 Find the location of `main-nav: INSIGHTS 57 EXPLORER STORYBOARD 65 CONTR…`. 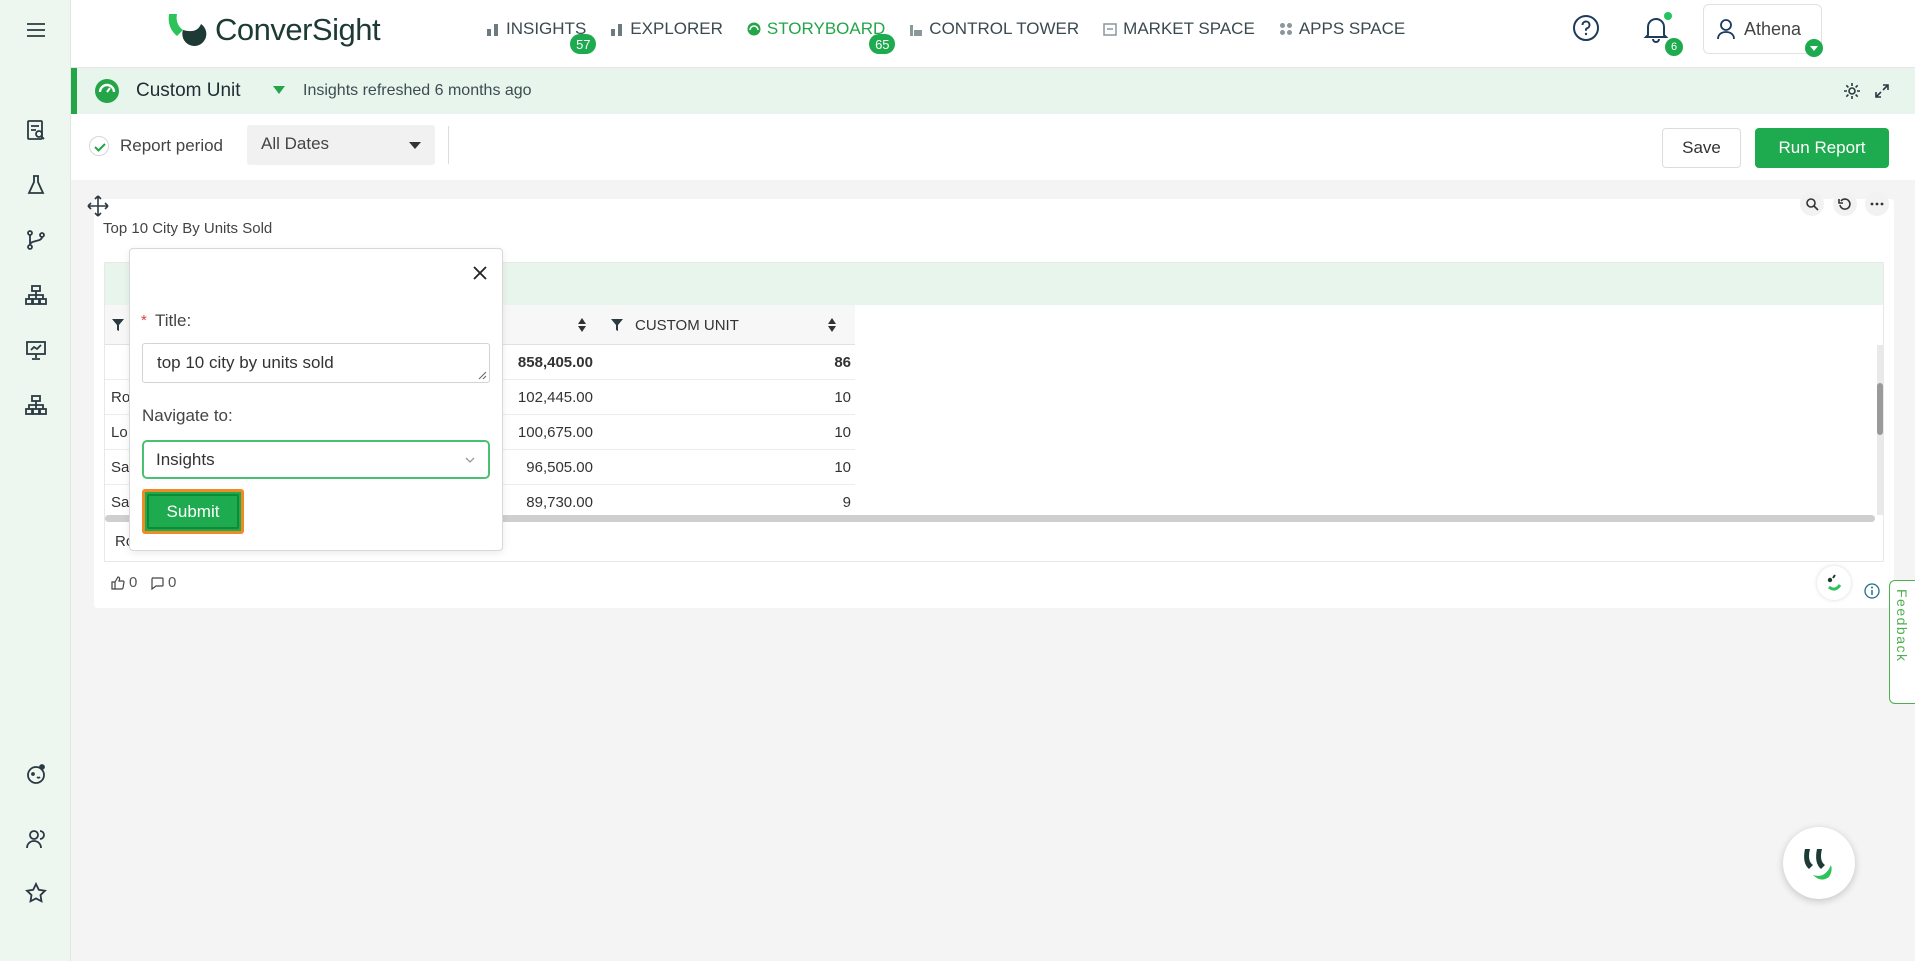

main-nav: INSIGHTS 57 EXPLORER STORYBOARD 65 CONTR… is located at coordinates (957, 36).